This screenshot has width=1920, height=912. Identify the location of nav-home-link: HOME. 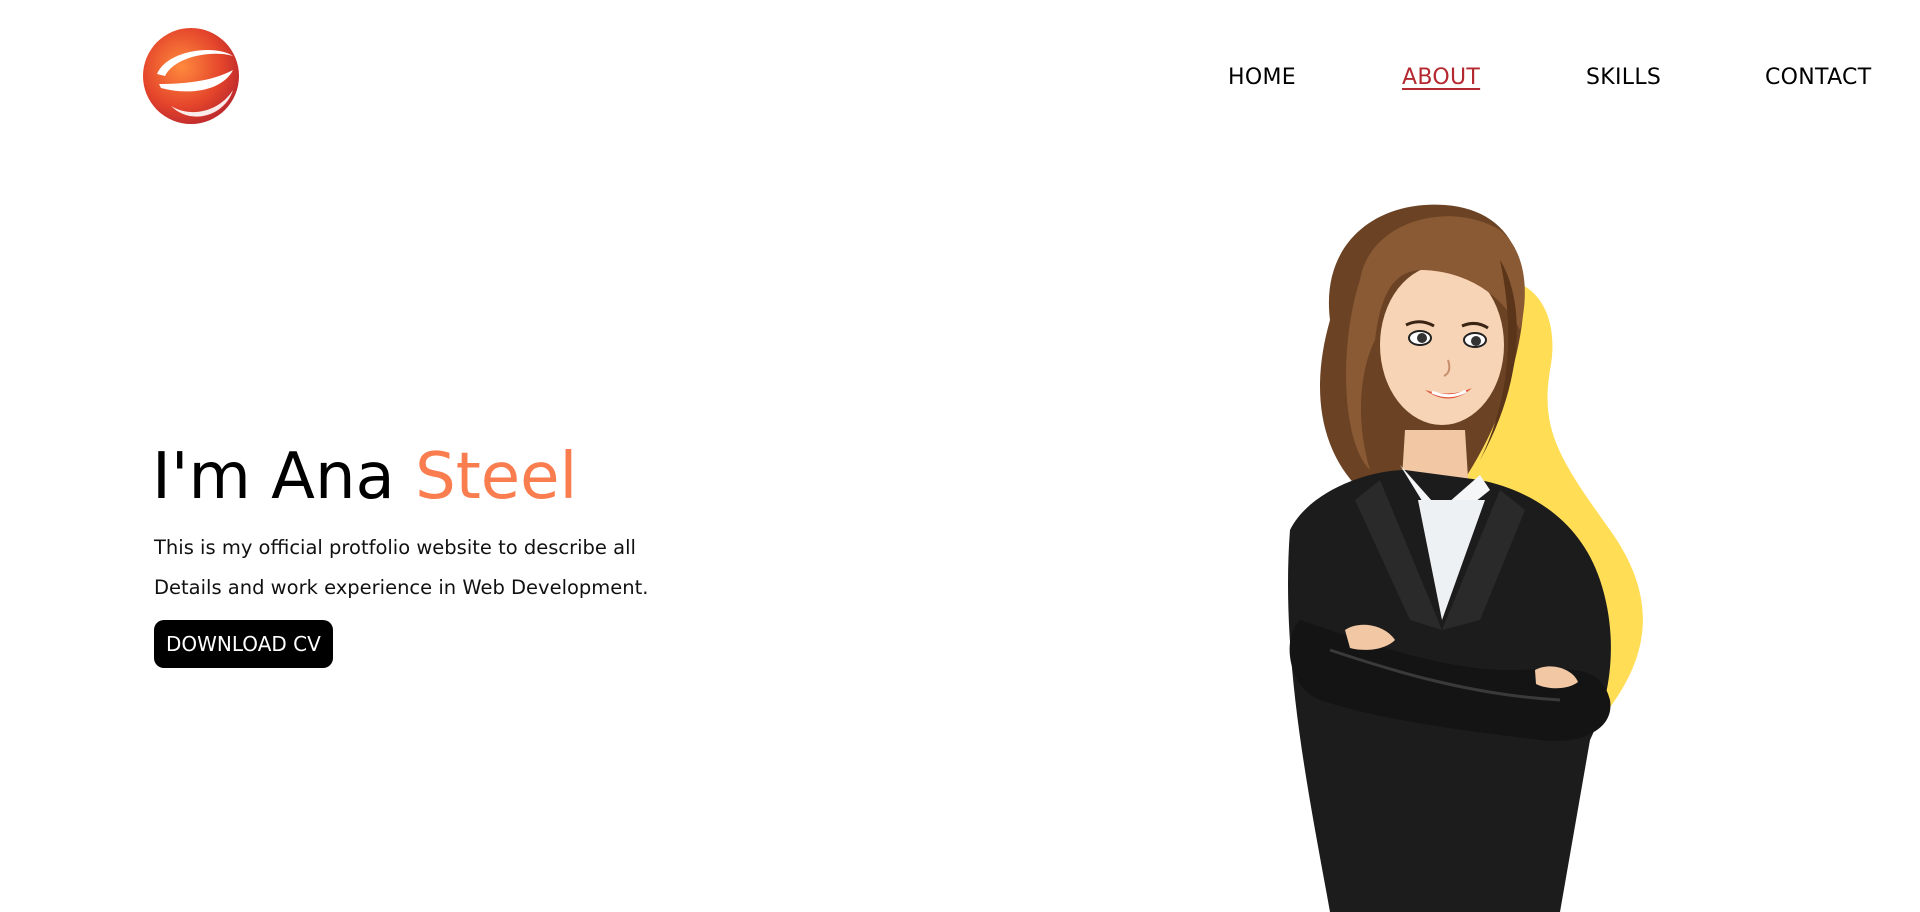
(1262, 78).